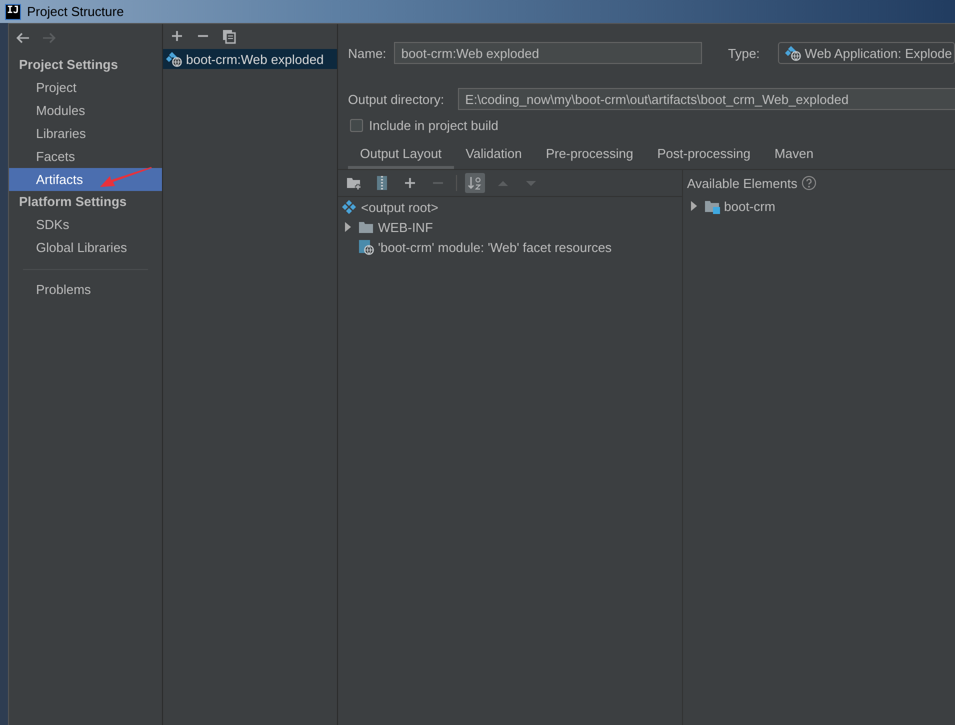 The image size is (955, 725). Describe the element at coordinates (590, 155) in the screenshot. I see `tab: Pre-processing` at that location.